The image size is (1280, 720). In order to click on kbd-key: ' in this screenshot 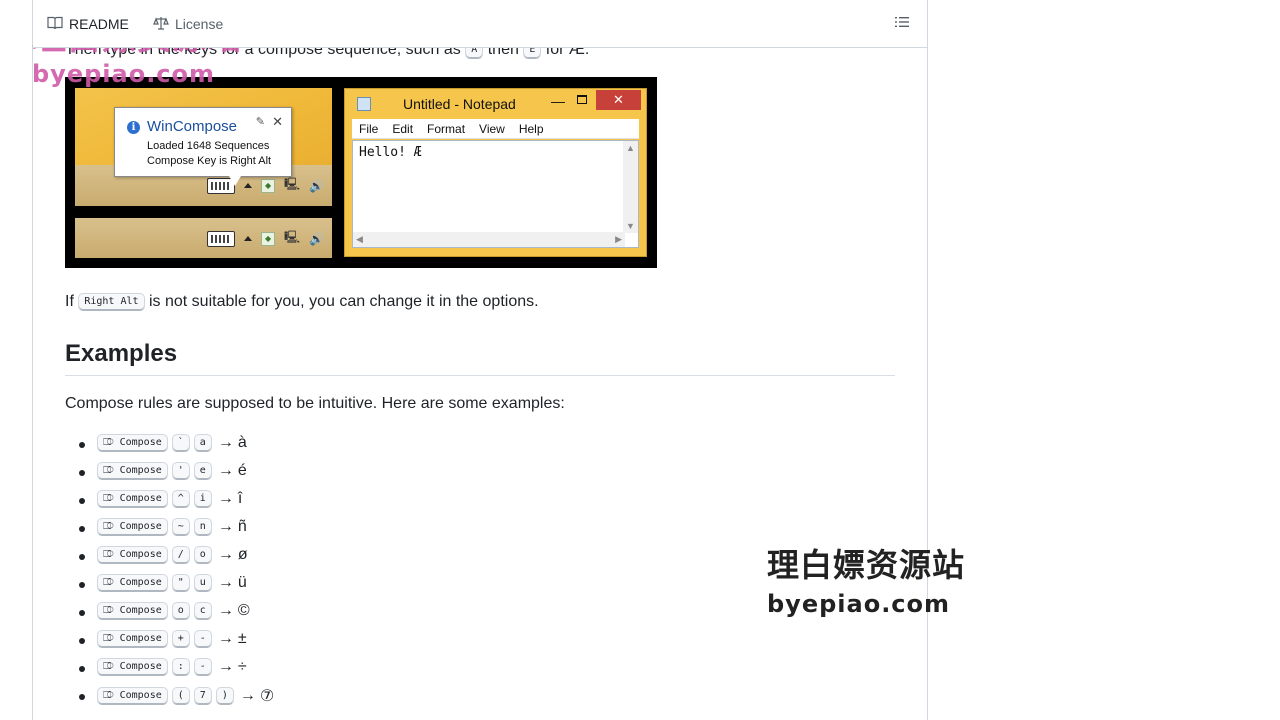, I will do `click(180, 471)`.